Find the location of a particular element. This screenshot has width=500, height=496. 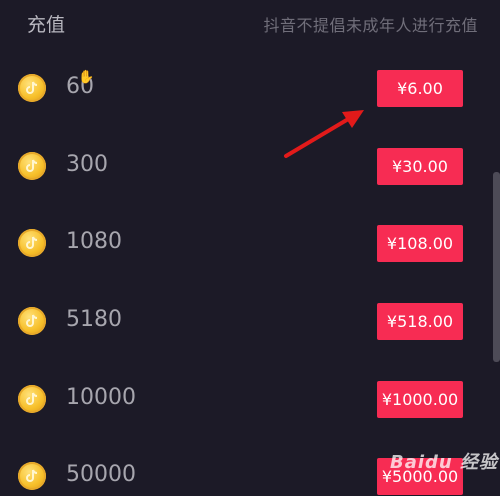

coin-amount: 10000 is located at coordinates (101, 397).